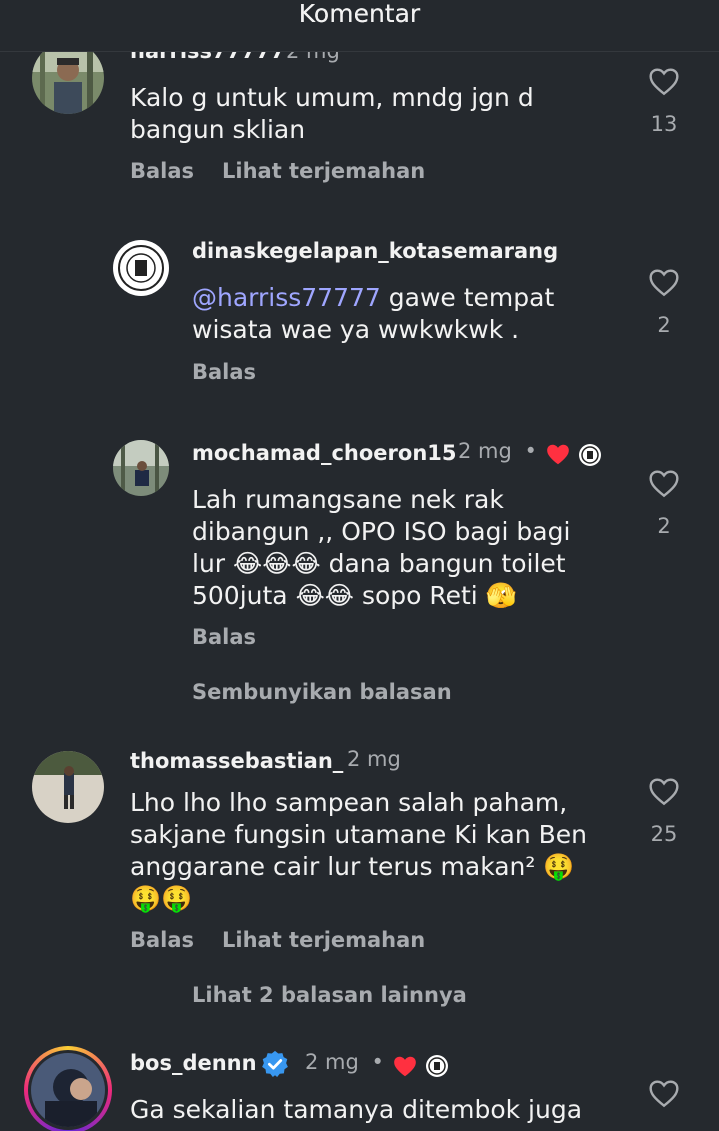 The image size is (719, 1131). Describe the element at coordinates (286, 297) in the screenshot. I see `mention-link: @harriss77777` at that location.